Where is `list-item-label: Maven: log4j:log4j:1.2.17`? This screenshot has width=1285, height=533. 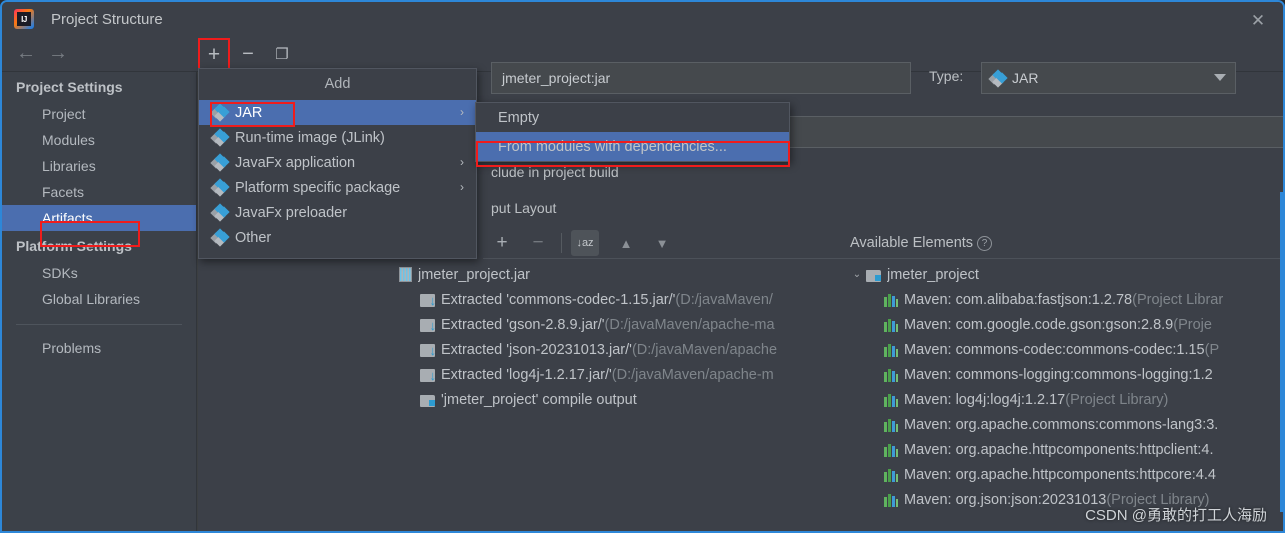
list-item-label: Maven: log4j:log4j:1.2.17 is located at coordinates (985, 399).